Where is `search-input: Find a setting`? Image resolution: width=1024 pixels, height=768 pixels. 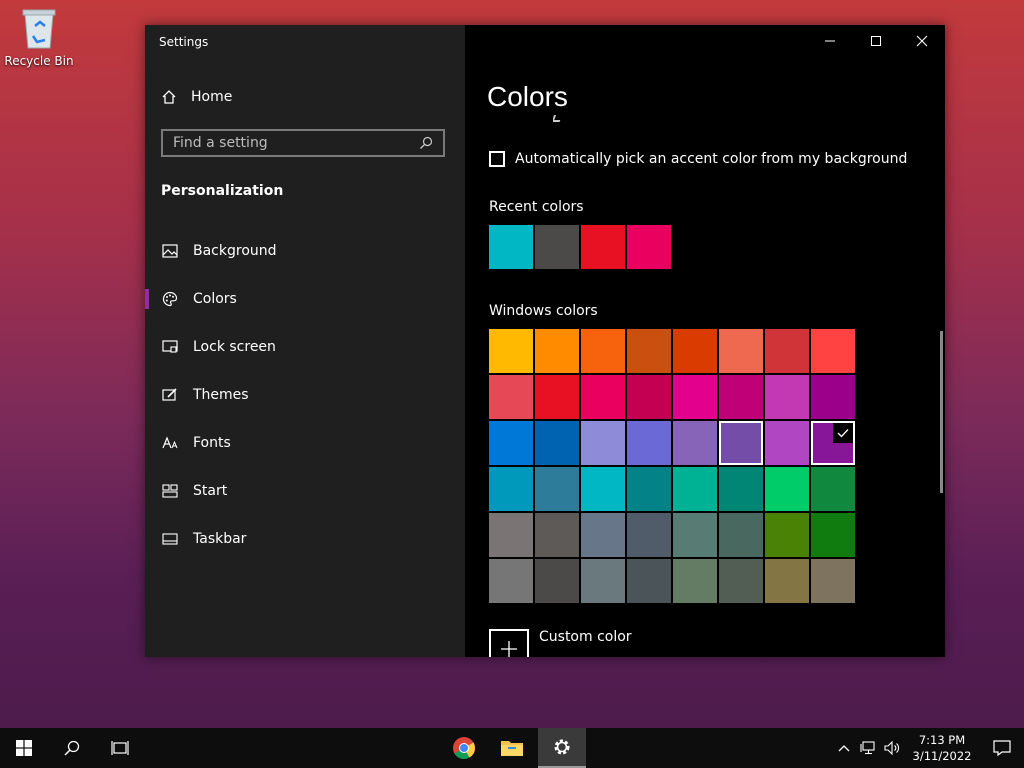 search-input: Find a setting is located at coordinates (303, 143).